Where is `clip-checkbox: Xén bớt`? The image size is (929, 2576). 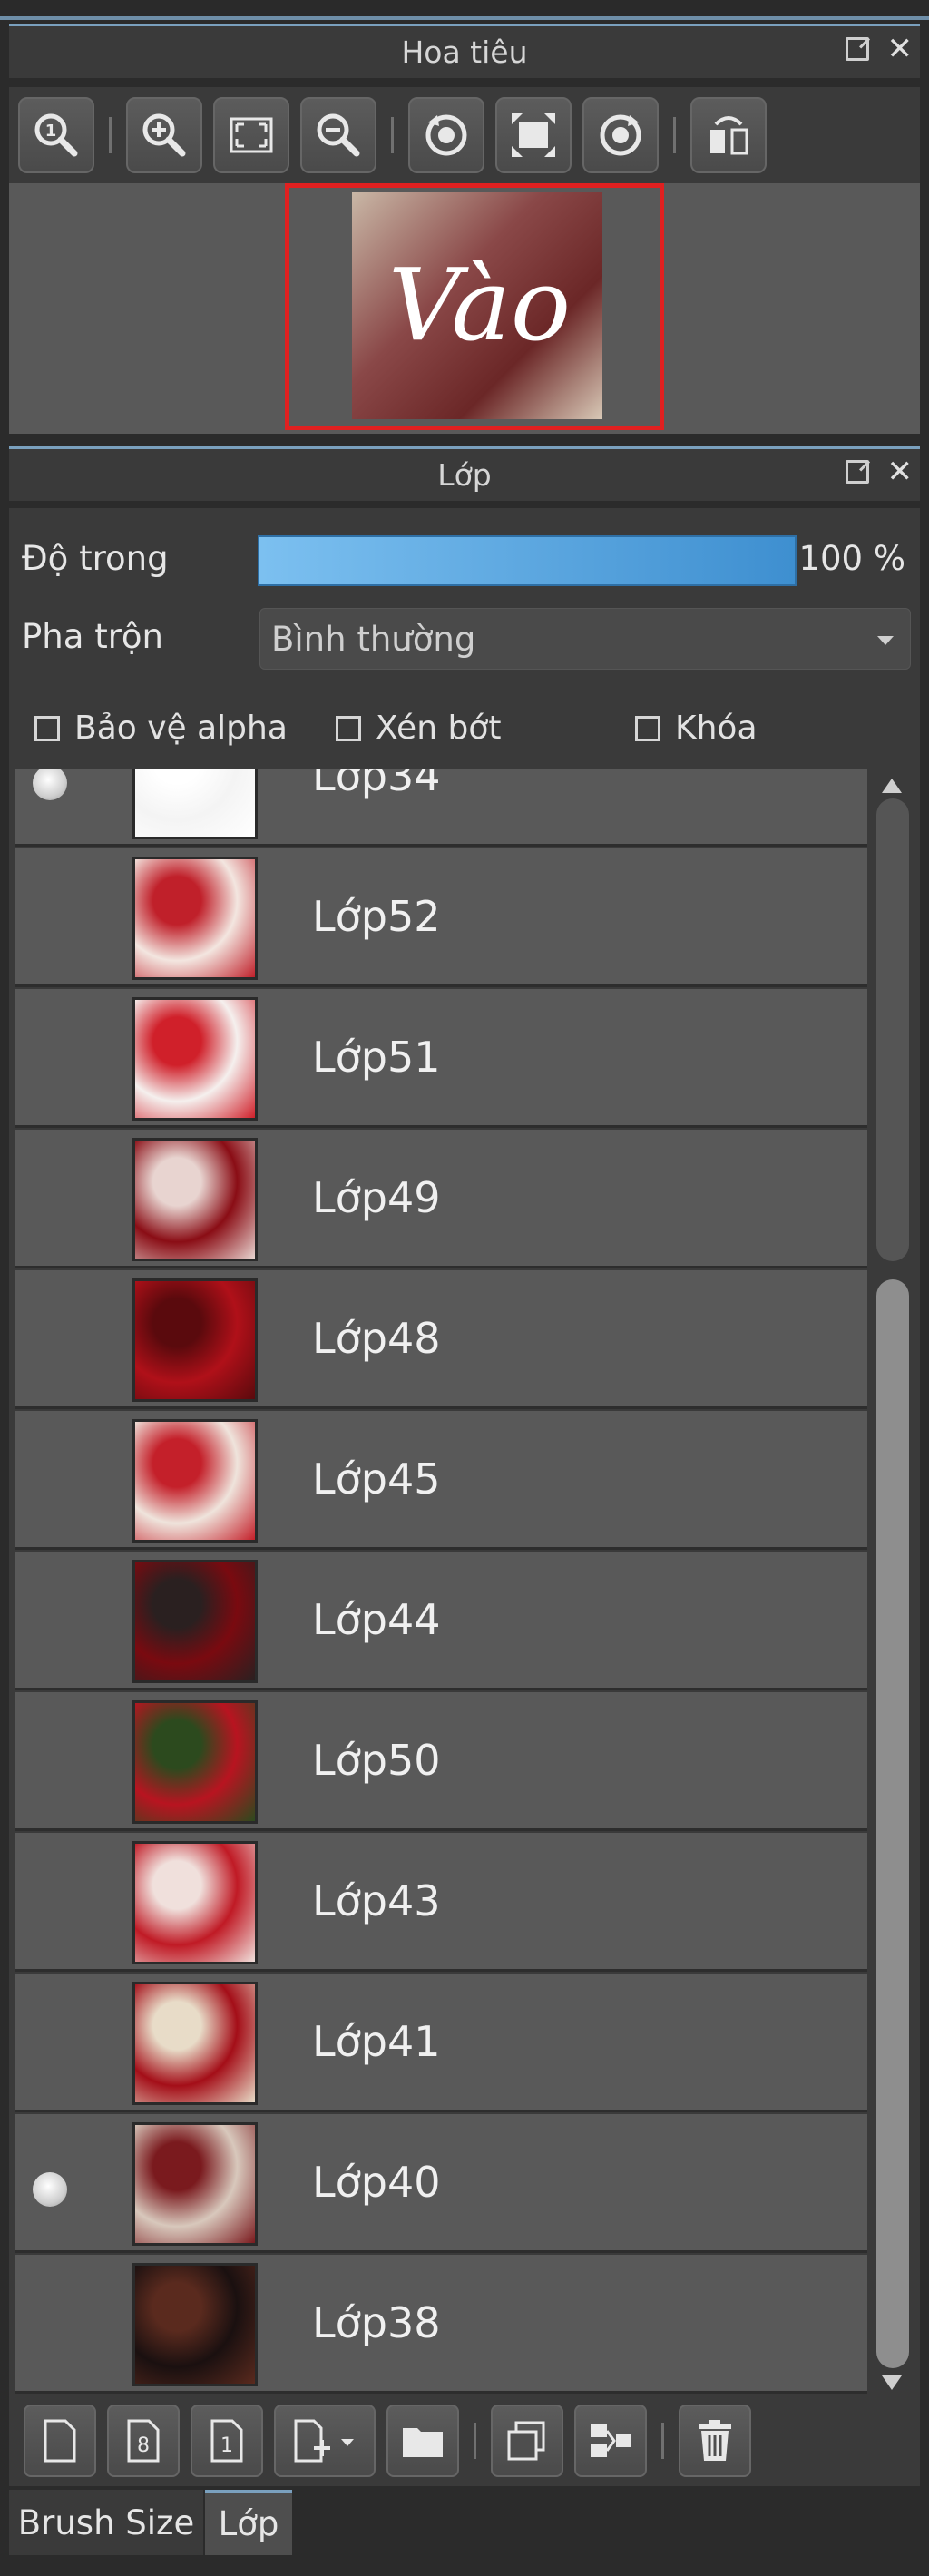 clip-checkbox: Xén bớt is located at coordinates (418, 728).